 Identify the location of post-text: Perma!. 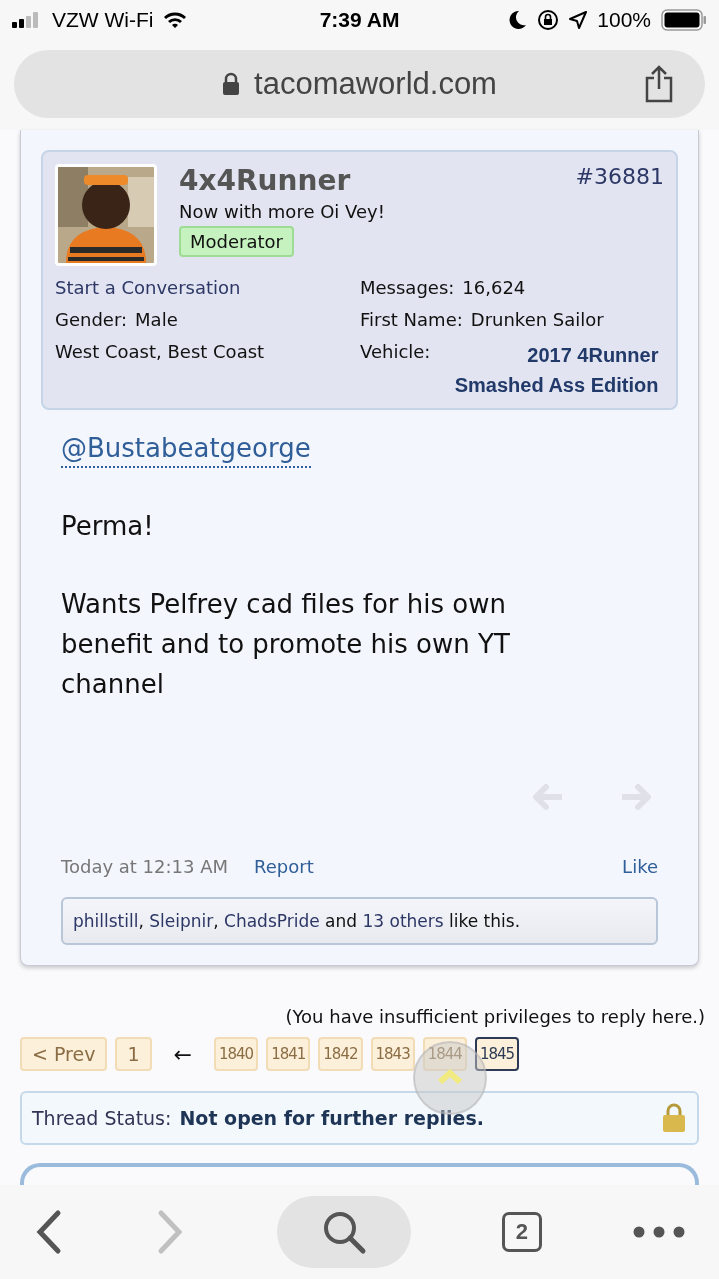
(108, 526).